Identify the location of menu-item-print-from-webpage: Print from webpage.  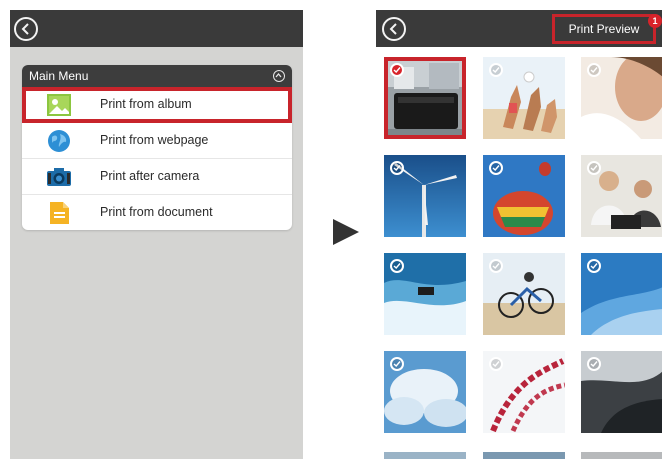
(157, 141).